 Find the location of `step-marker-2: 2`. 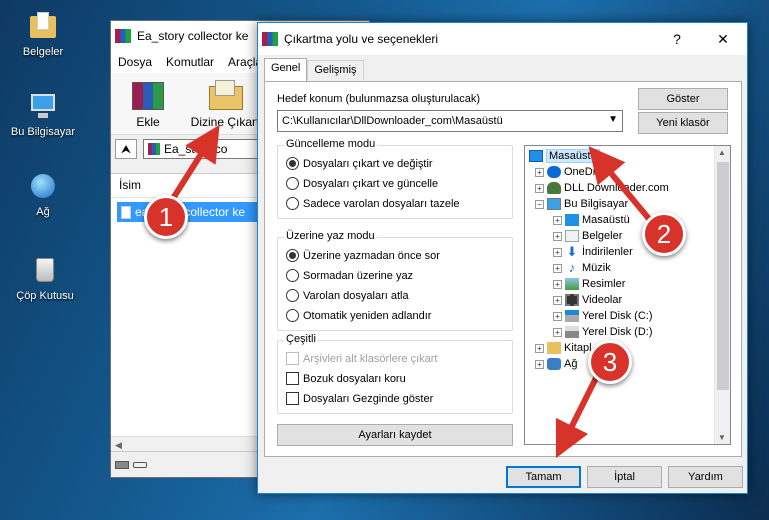

step-marker-2: 2 is located at coordinates (664, 234).